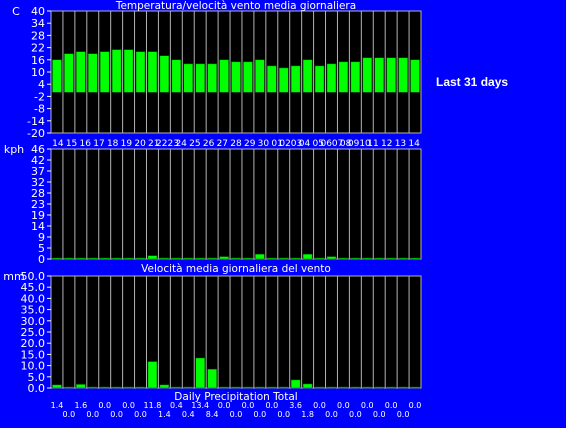  What do you see at coordinates (41, 84) in the screenshot?
I see `y-tick-label: 4` at bounding box center [41, 84].